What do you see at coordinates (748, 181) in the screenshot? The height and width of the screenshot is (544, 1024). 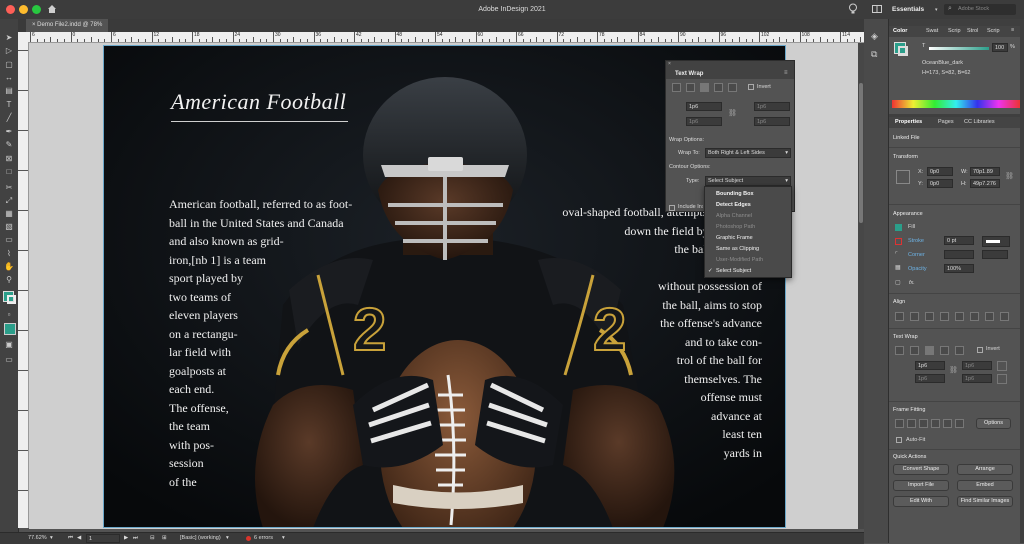 I see `contour-type-dropdown: Select Subject ▾` at bounding box center [748, 181].